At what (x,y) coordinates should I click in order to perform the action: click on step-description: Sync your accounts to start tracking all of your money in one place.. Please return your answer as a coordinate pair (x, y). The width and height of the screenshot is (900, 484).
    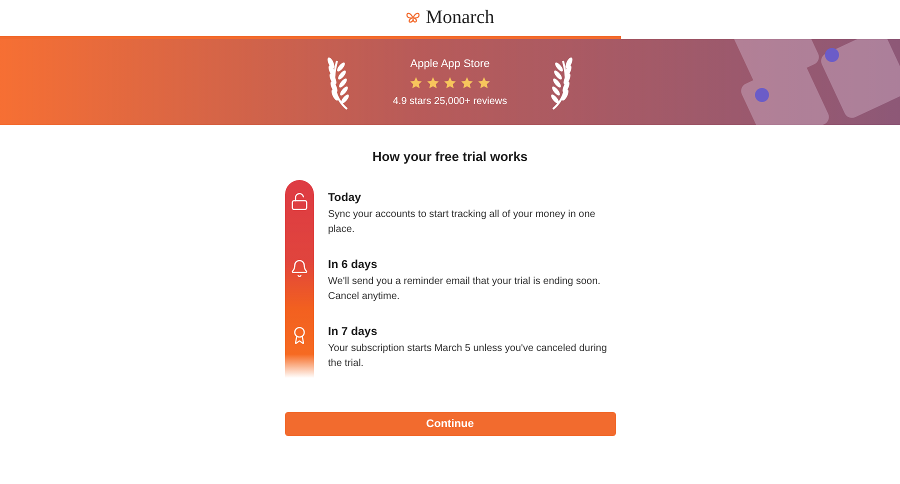
    Looking at the image, I should click on (462, 222).